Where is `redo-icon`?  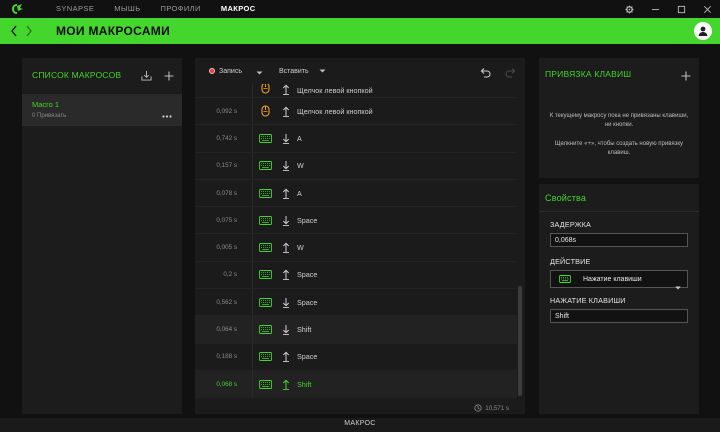
redo-icon is located at coordinates (511, 74).